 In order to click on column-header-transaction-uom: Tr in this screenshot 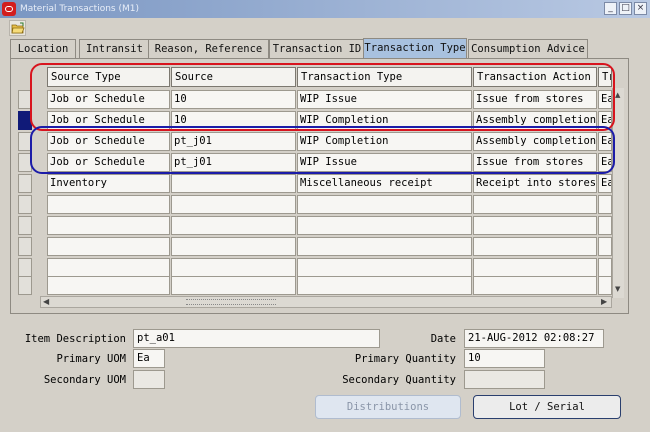, I will do `click(605, 77)`.